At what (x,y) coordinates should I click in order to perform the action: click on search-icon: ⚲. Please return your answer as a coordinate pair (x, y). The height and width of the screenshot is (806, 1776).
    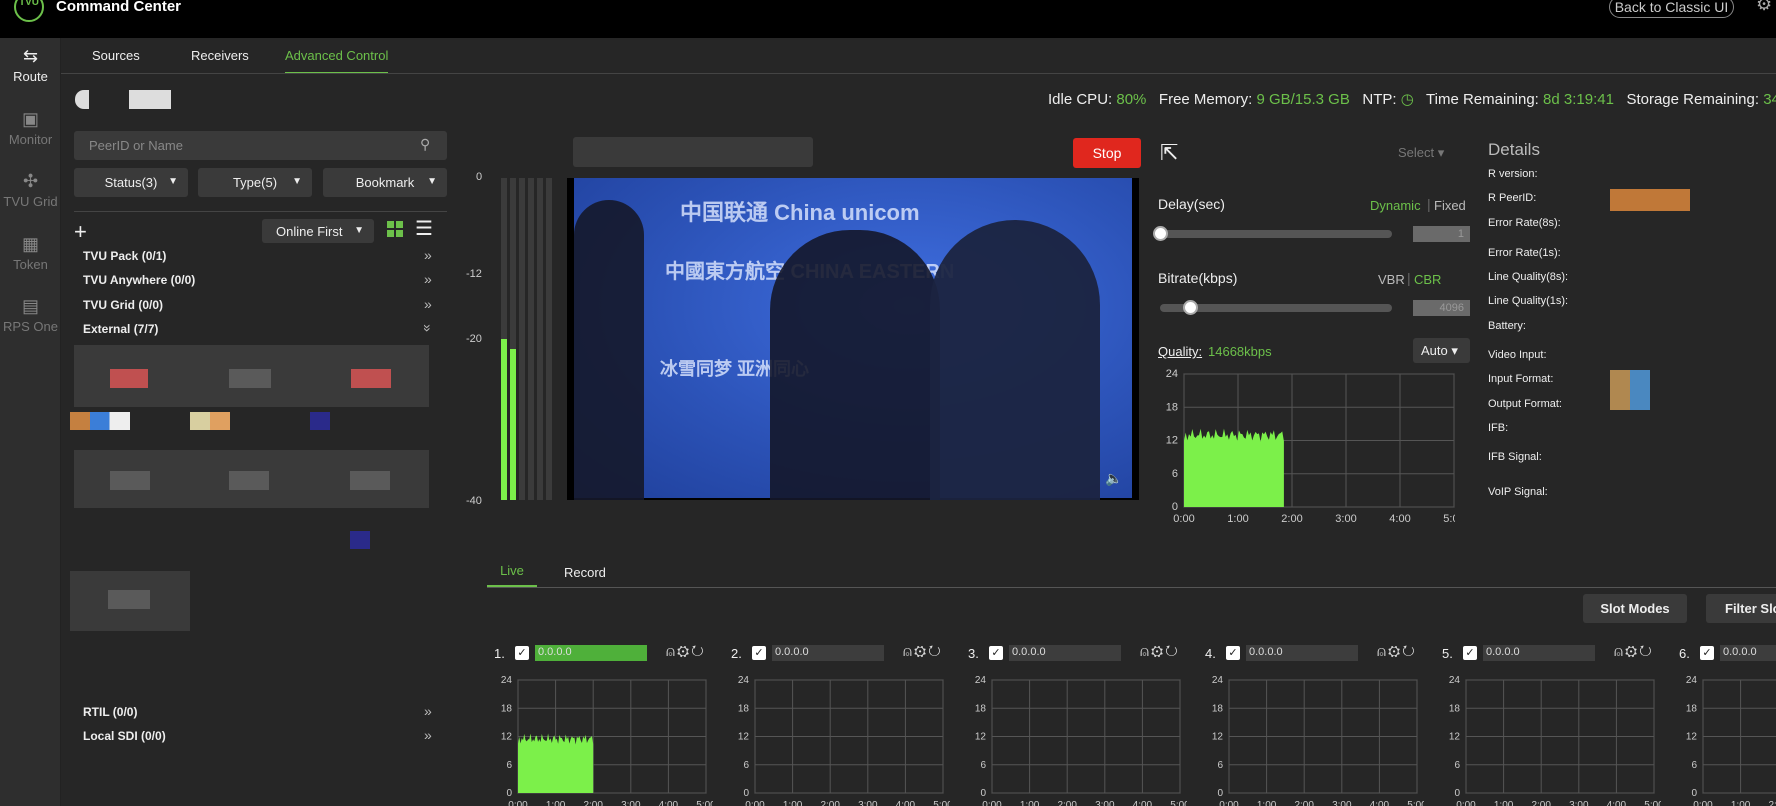
    Looking at the image, I should click on (425, 144).